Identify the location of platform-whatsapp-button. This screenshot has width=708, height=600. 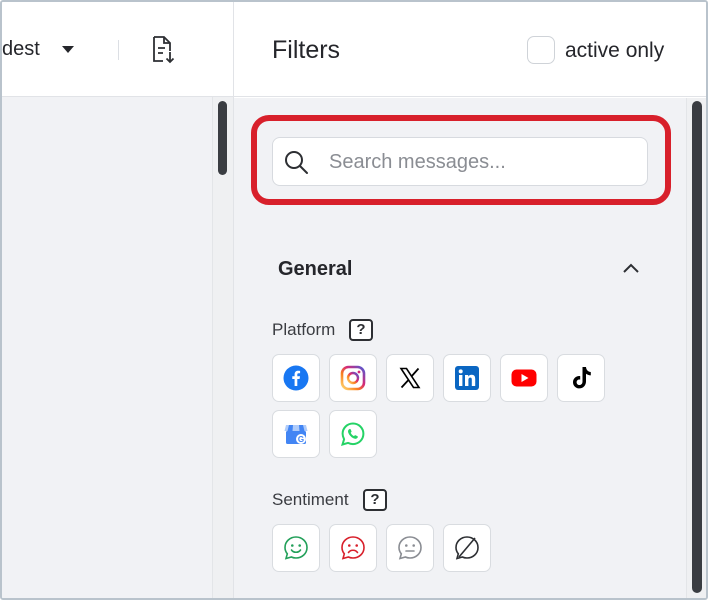
(353, 434).